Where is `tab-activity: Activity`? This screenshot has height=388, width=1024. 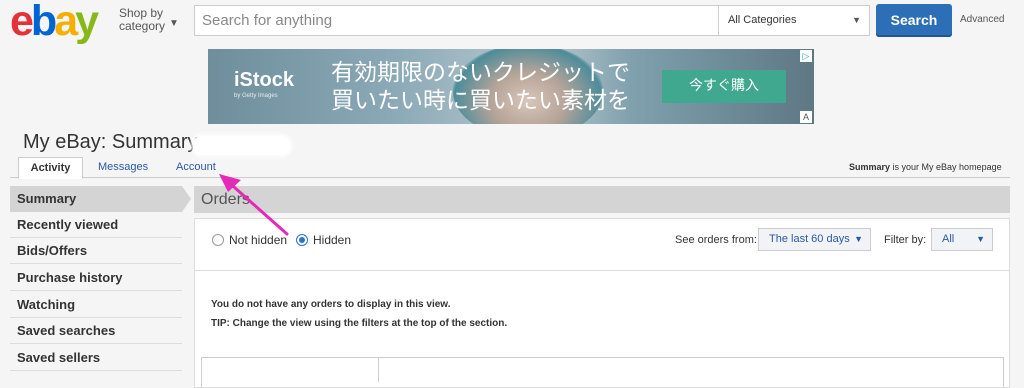 tab-activity: Activity is located at coordinates (50, 168).